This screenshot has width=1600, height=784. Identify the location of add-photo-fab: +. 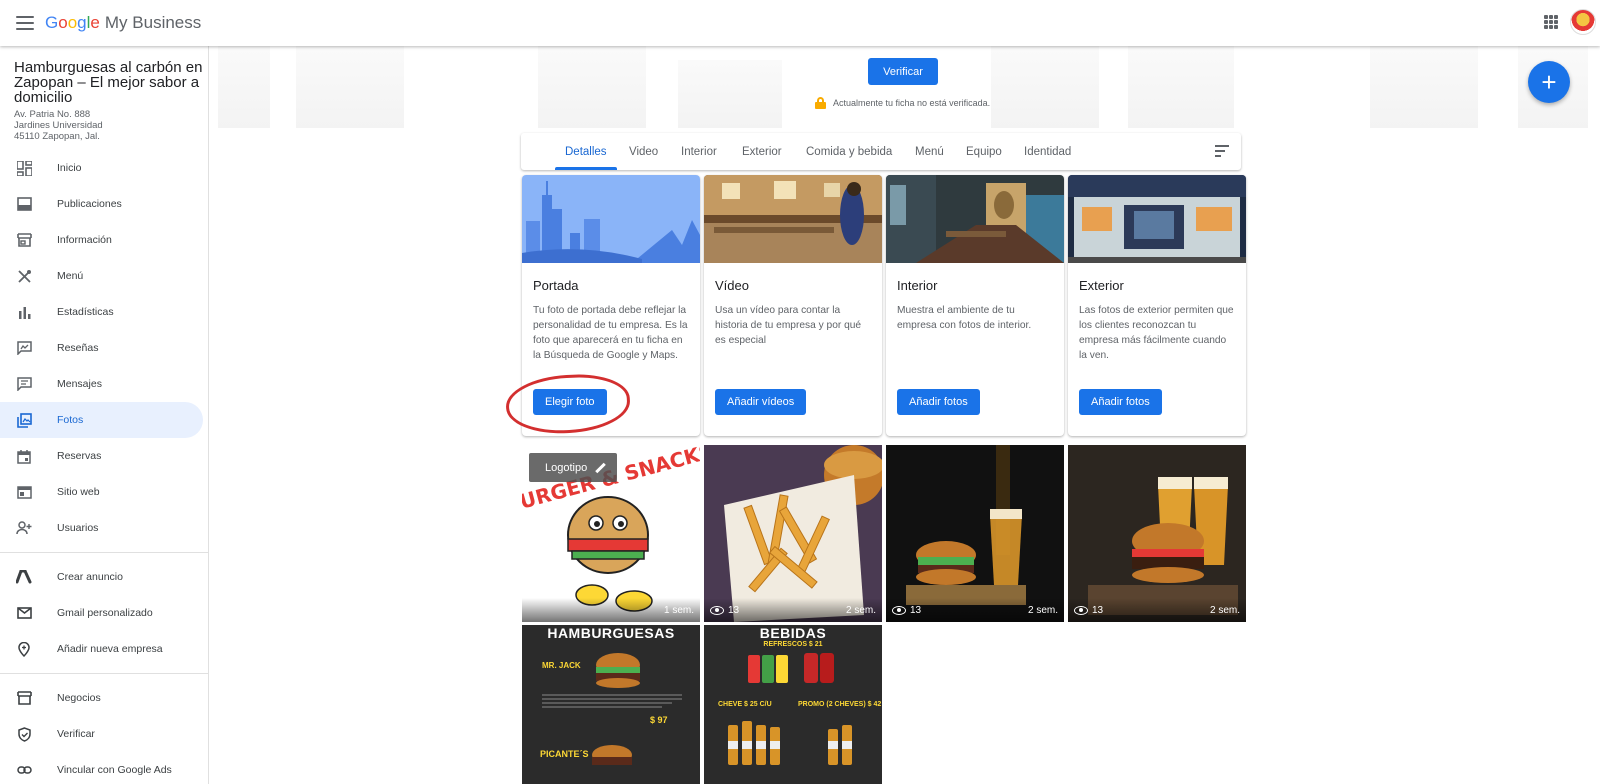
(1549, 82).